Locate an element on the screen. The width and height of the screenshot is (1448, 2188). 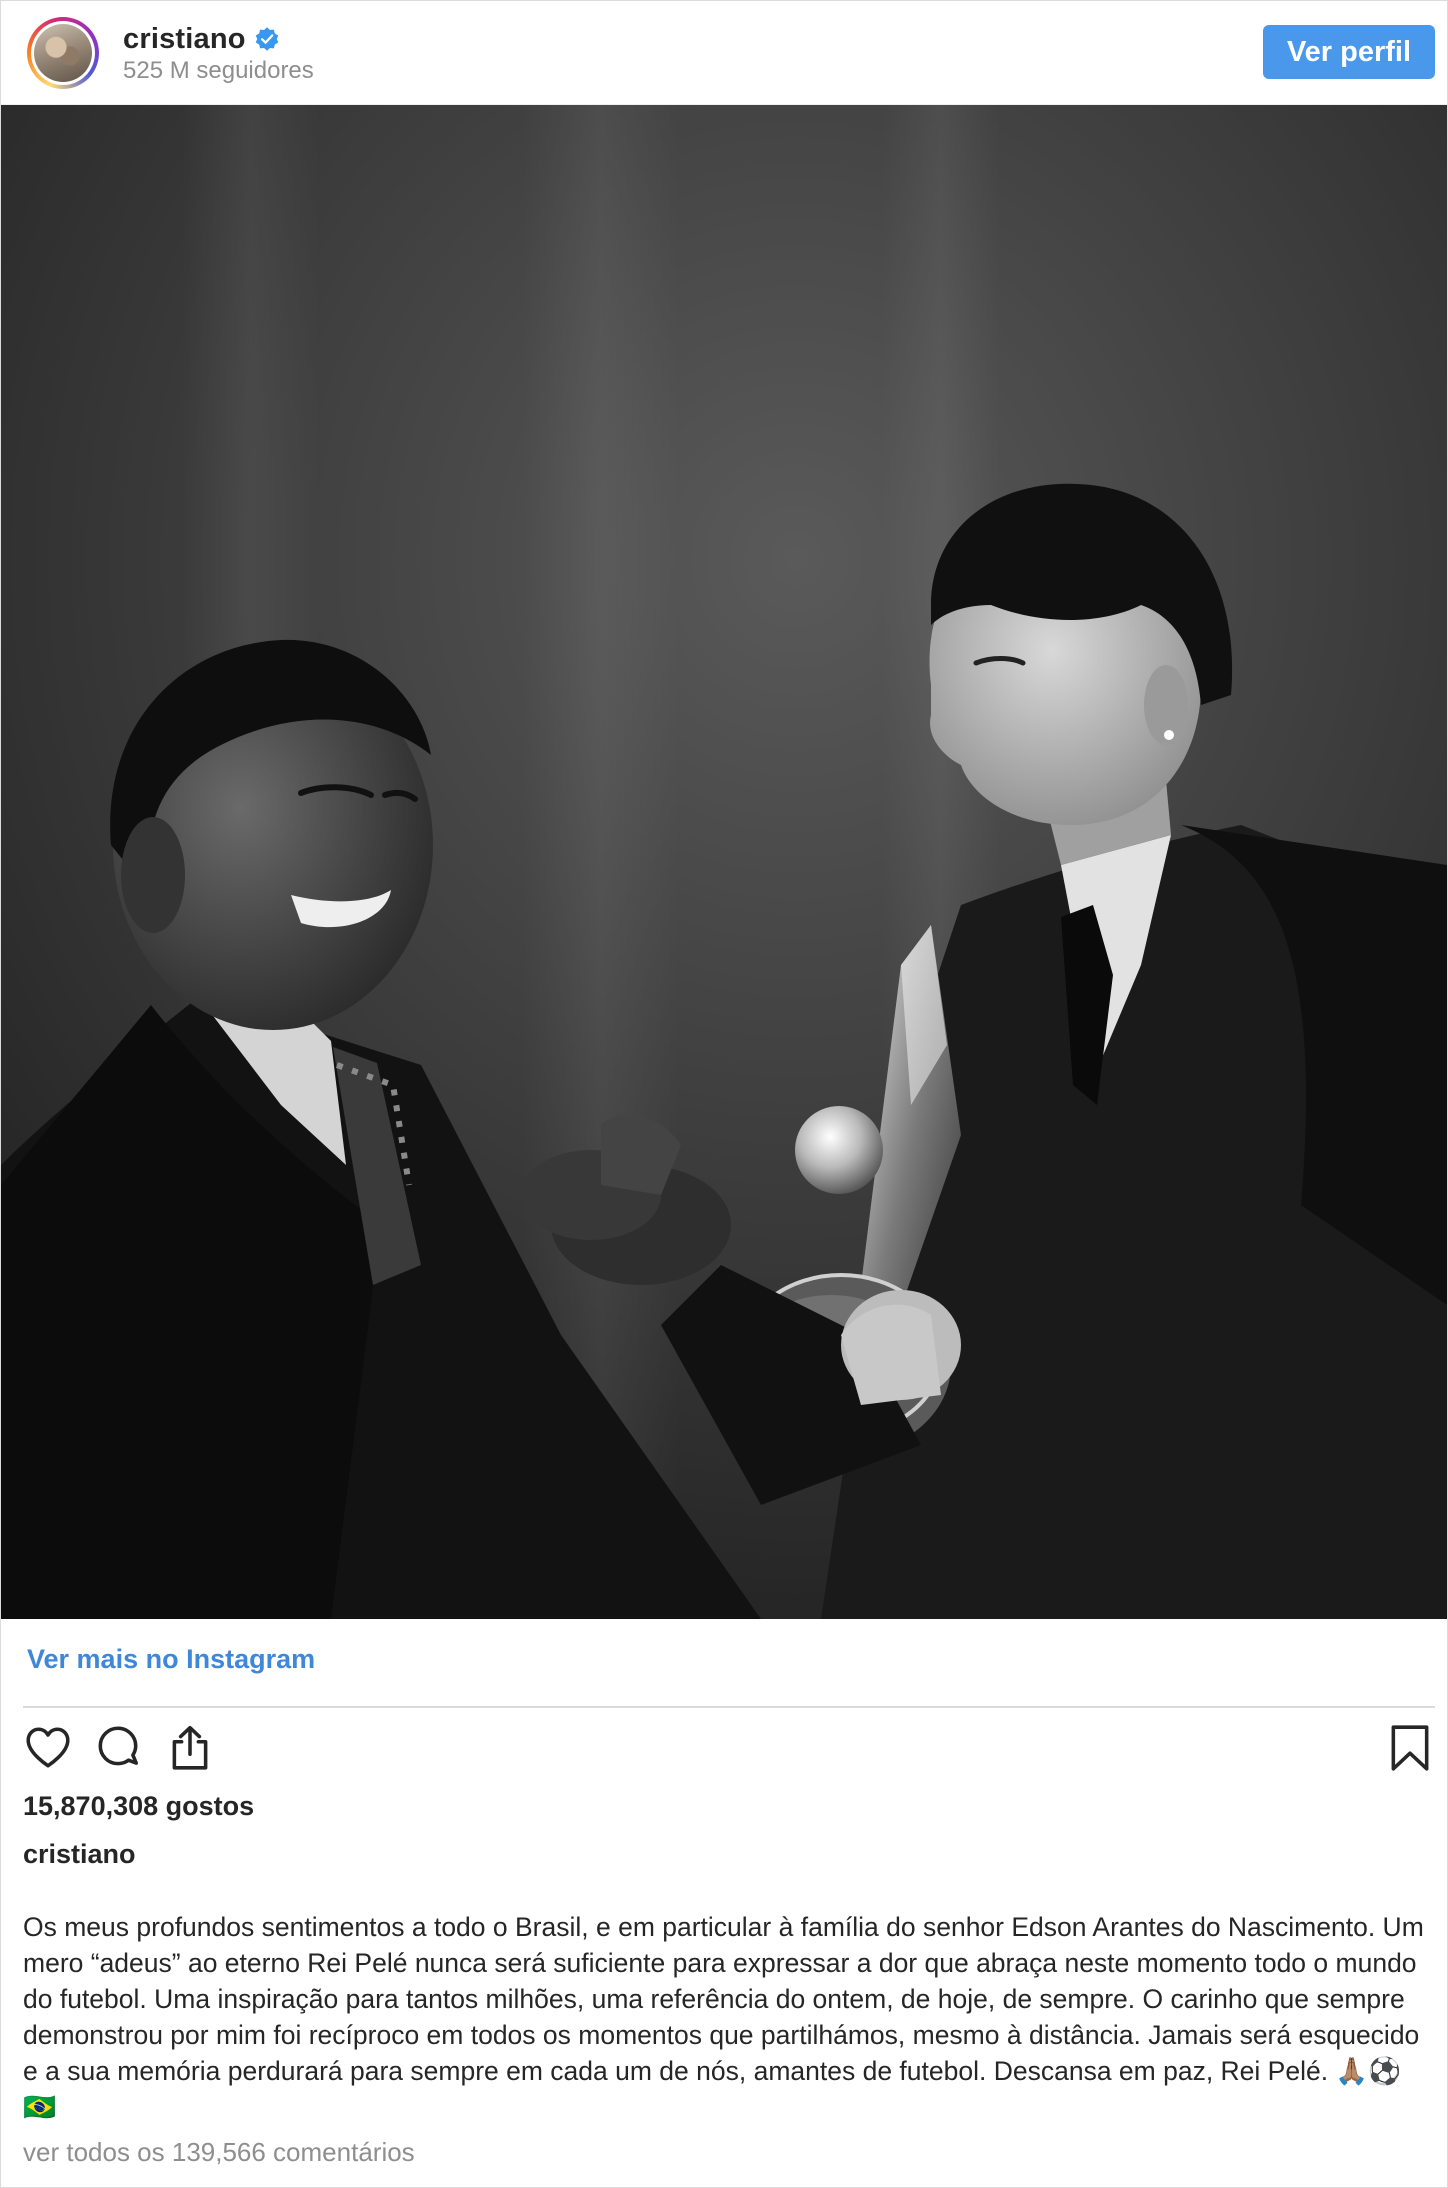
avatar is located at coordinates (63, 53).